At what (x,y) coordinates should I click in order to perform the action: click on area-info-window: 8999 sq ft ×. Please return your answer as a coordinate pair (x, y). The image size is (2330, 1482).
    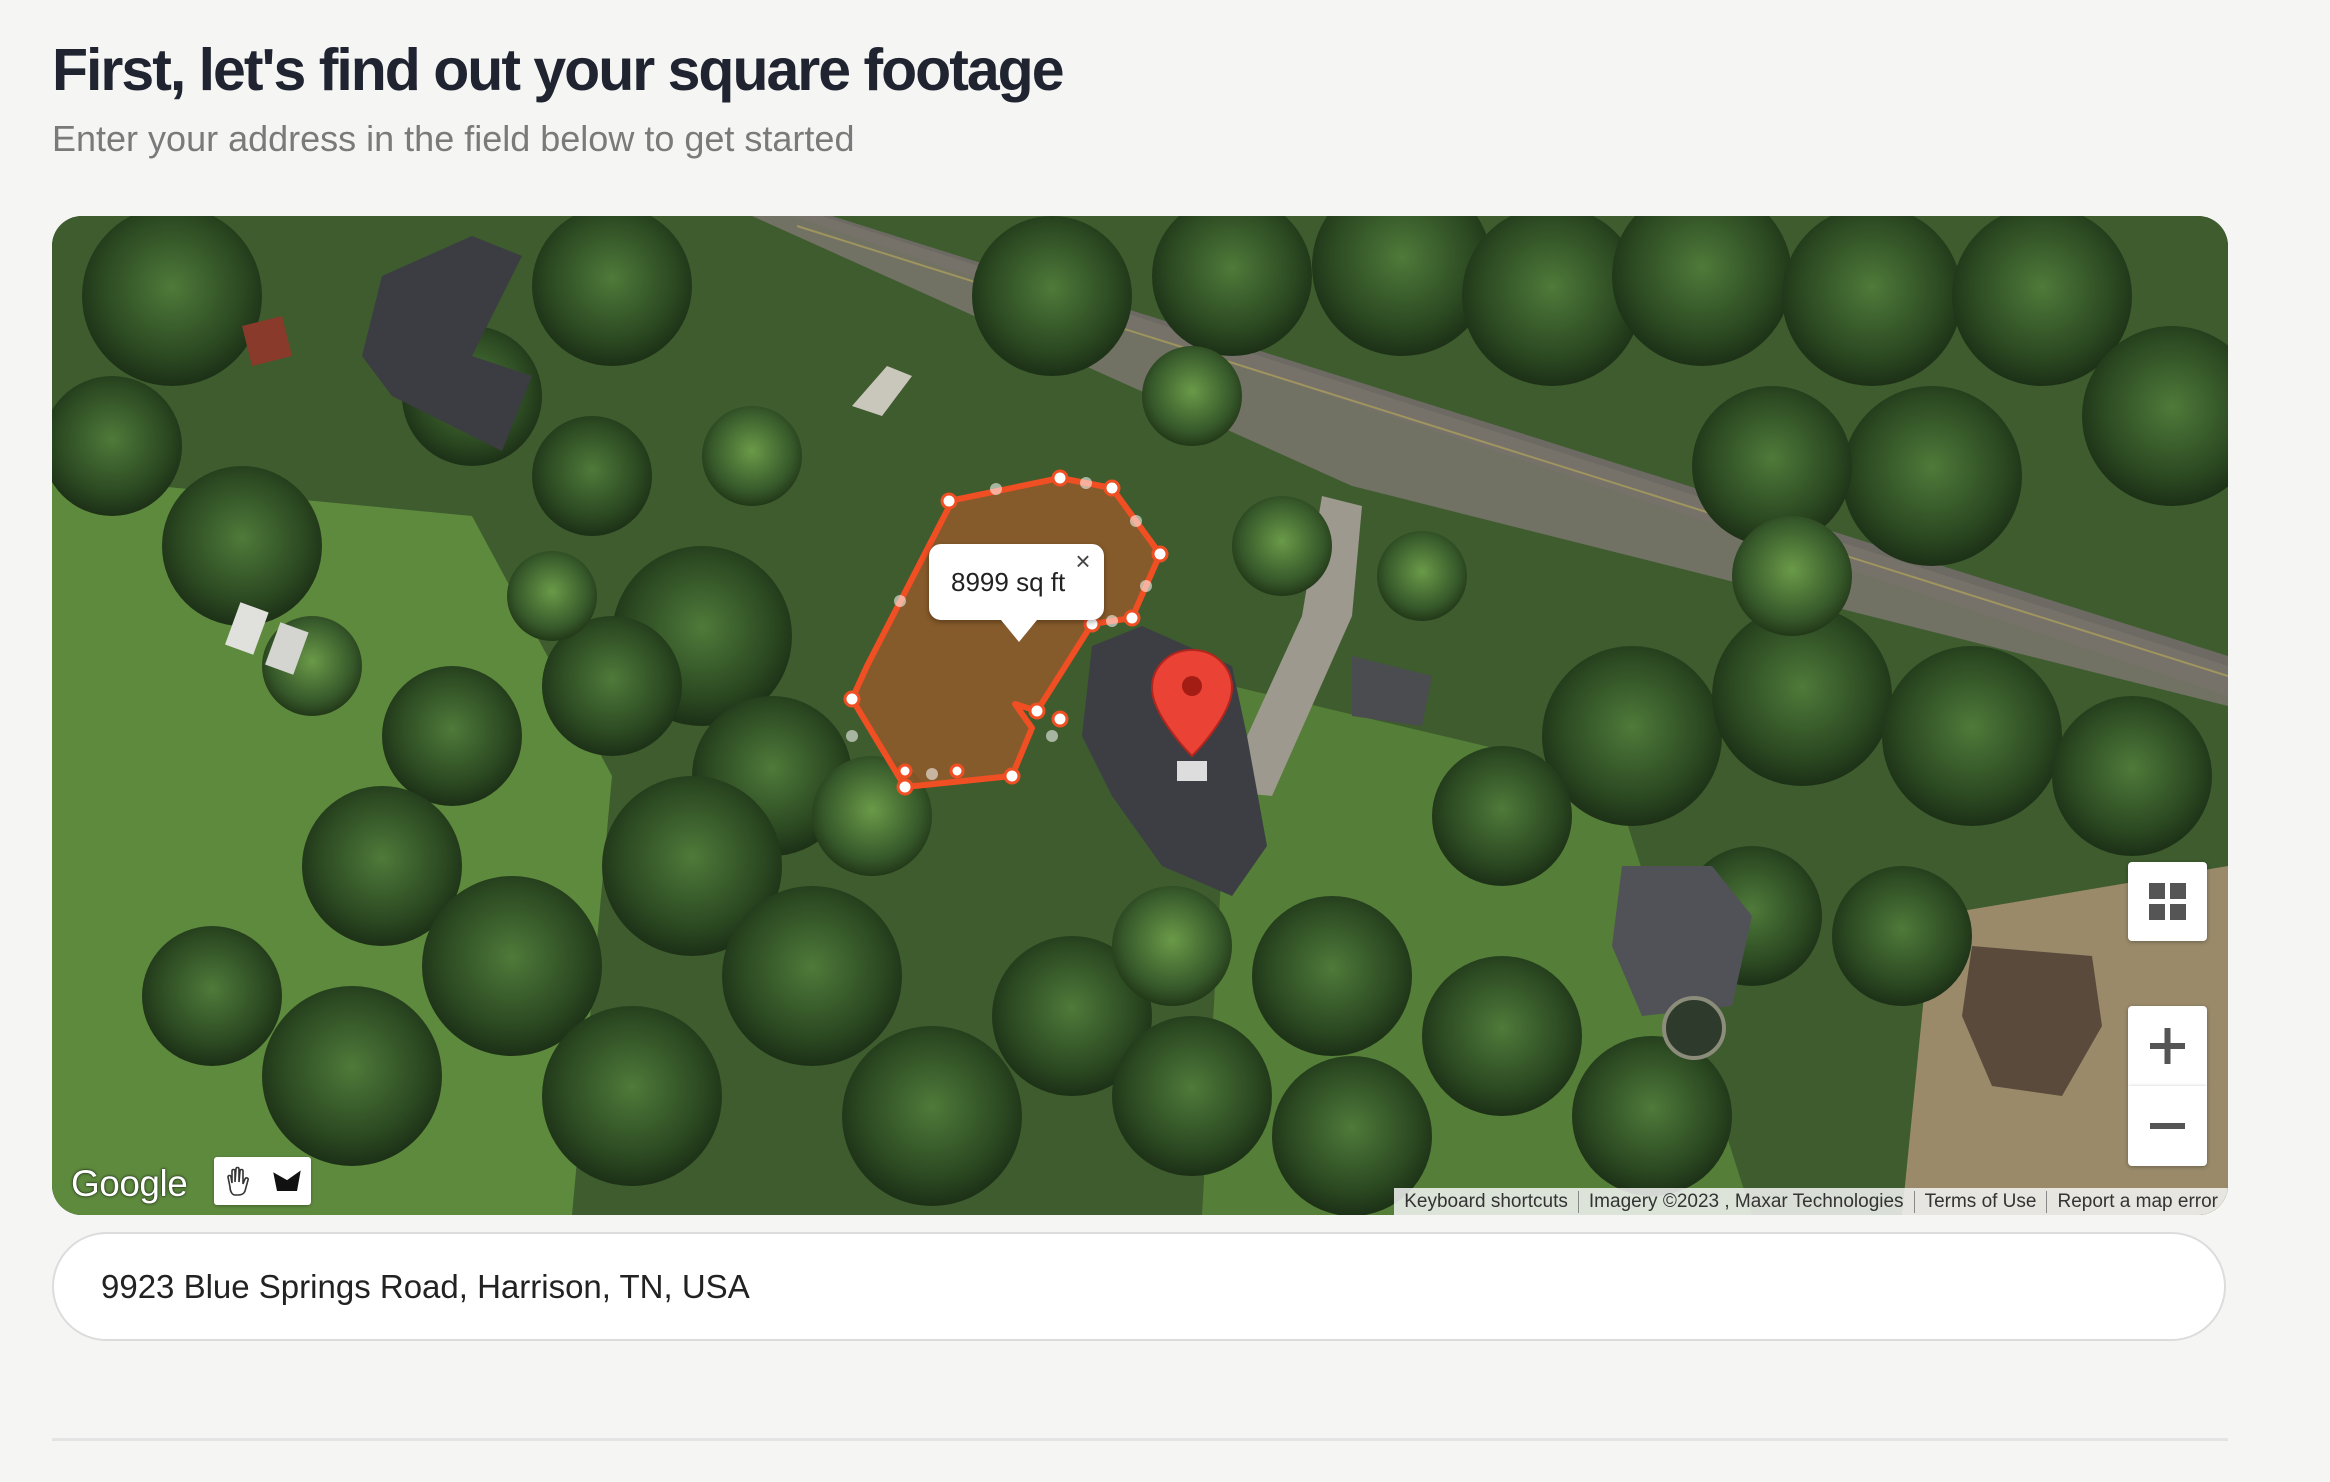
    Looking at the image, I should click on (1016, 593).